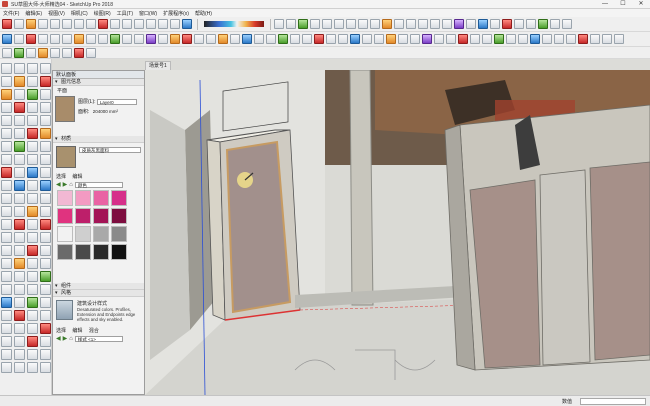 This screenshot has width=650, height=406. Describe the element at coordinates (6, 198) in the screenshot. I see `move-tool-icon` at that location.